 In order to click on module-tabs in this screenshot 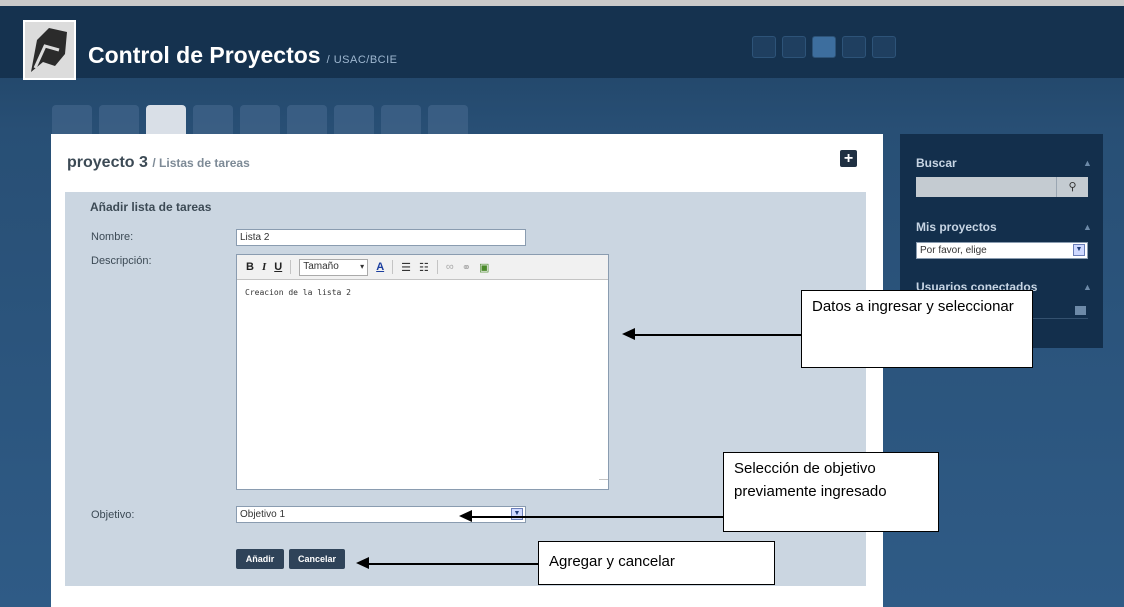, I will do `click(260, 120)`.